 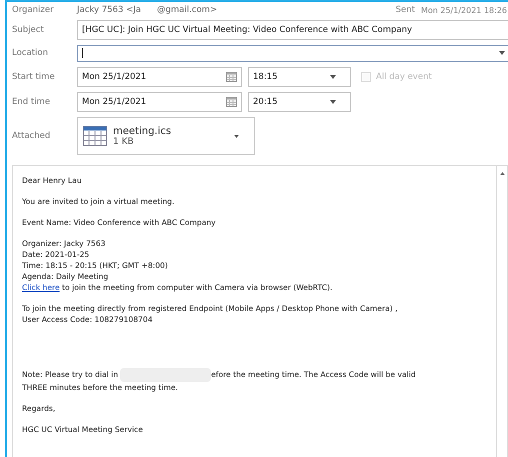 I want to click on field-label: Location, so click(x=30, y=53).